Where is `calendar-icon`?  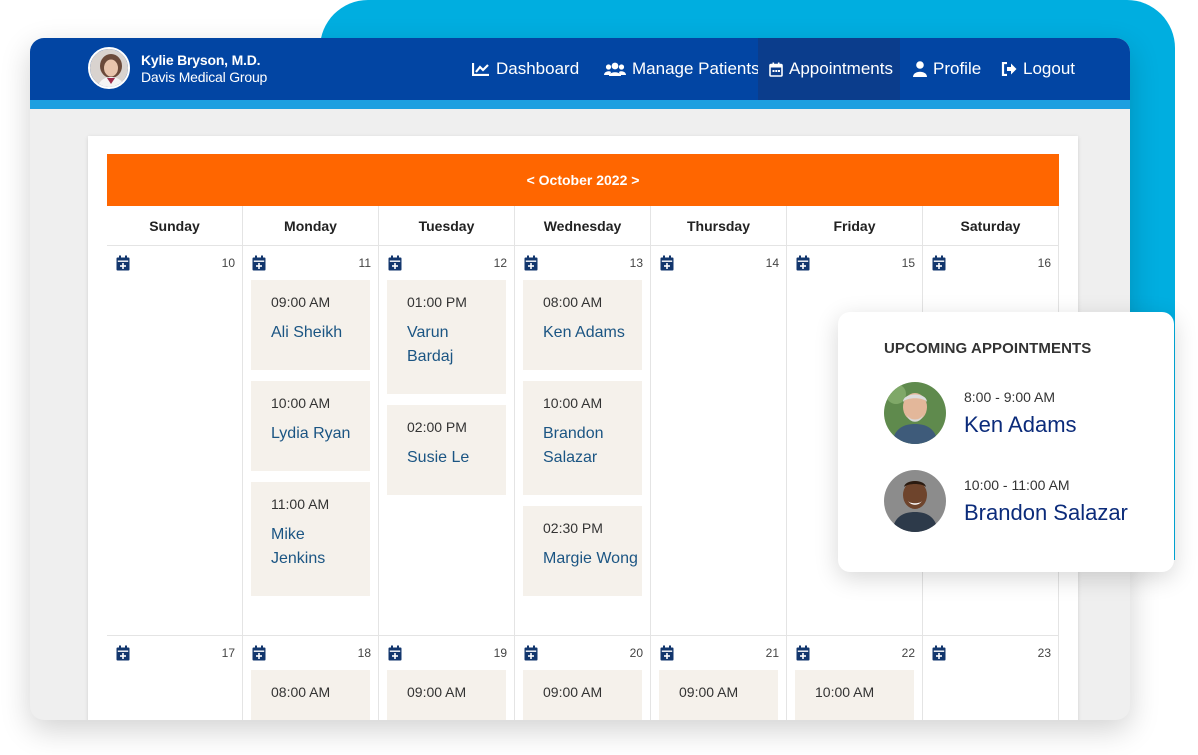
calendar-icon is located at coordinates (776, 69).